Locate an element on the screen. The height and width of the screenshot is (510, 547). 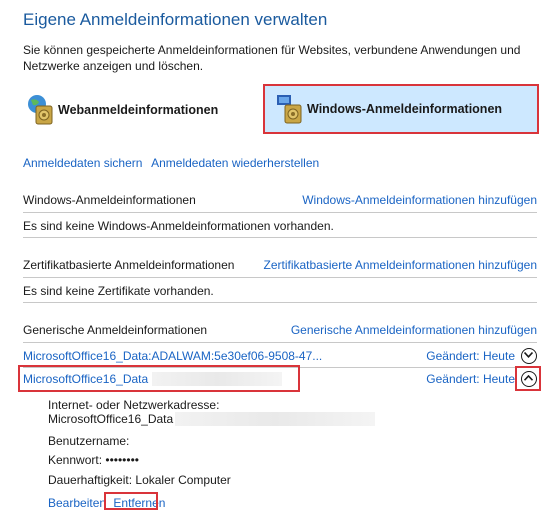
windows-credential-vault-icon is located at coordinates (290, 109).